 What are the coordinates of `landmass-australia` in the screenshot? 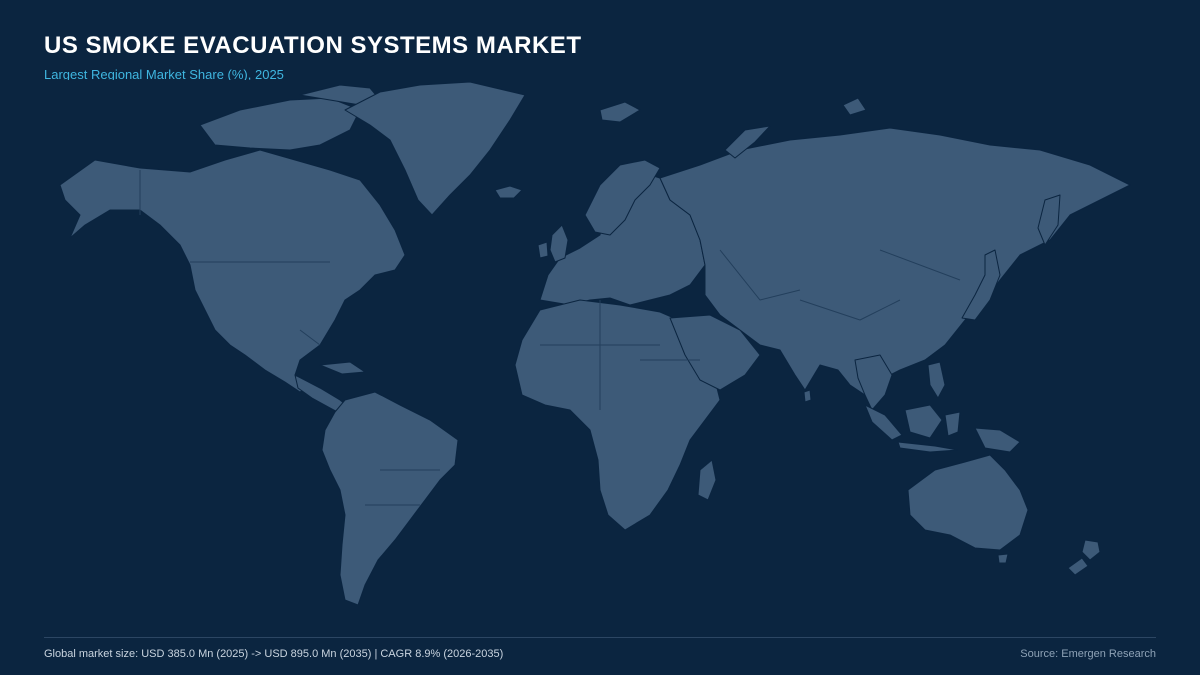 It's located at (968, 502).